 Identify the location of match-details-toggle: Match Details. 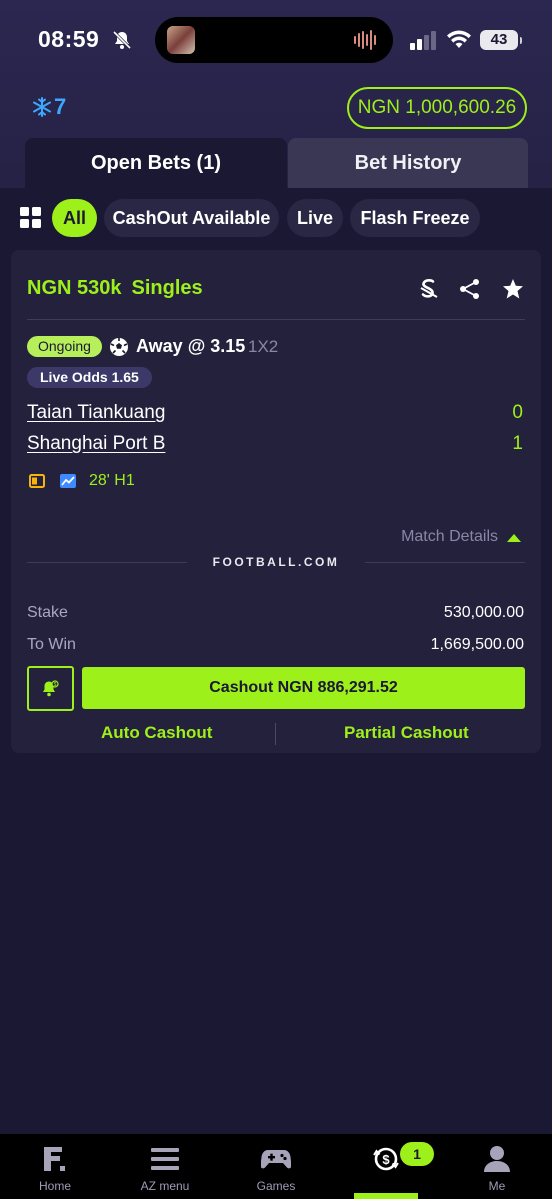
(449, 537).